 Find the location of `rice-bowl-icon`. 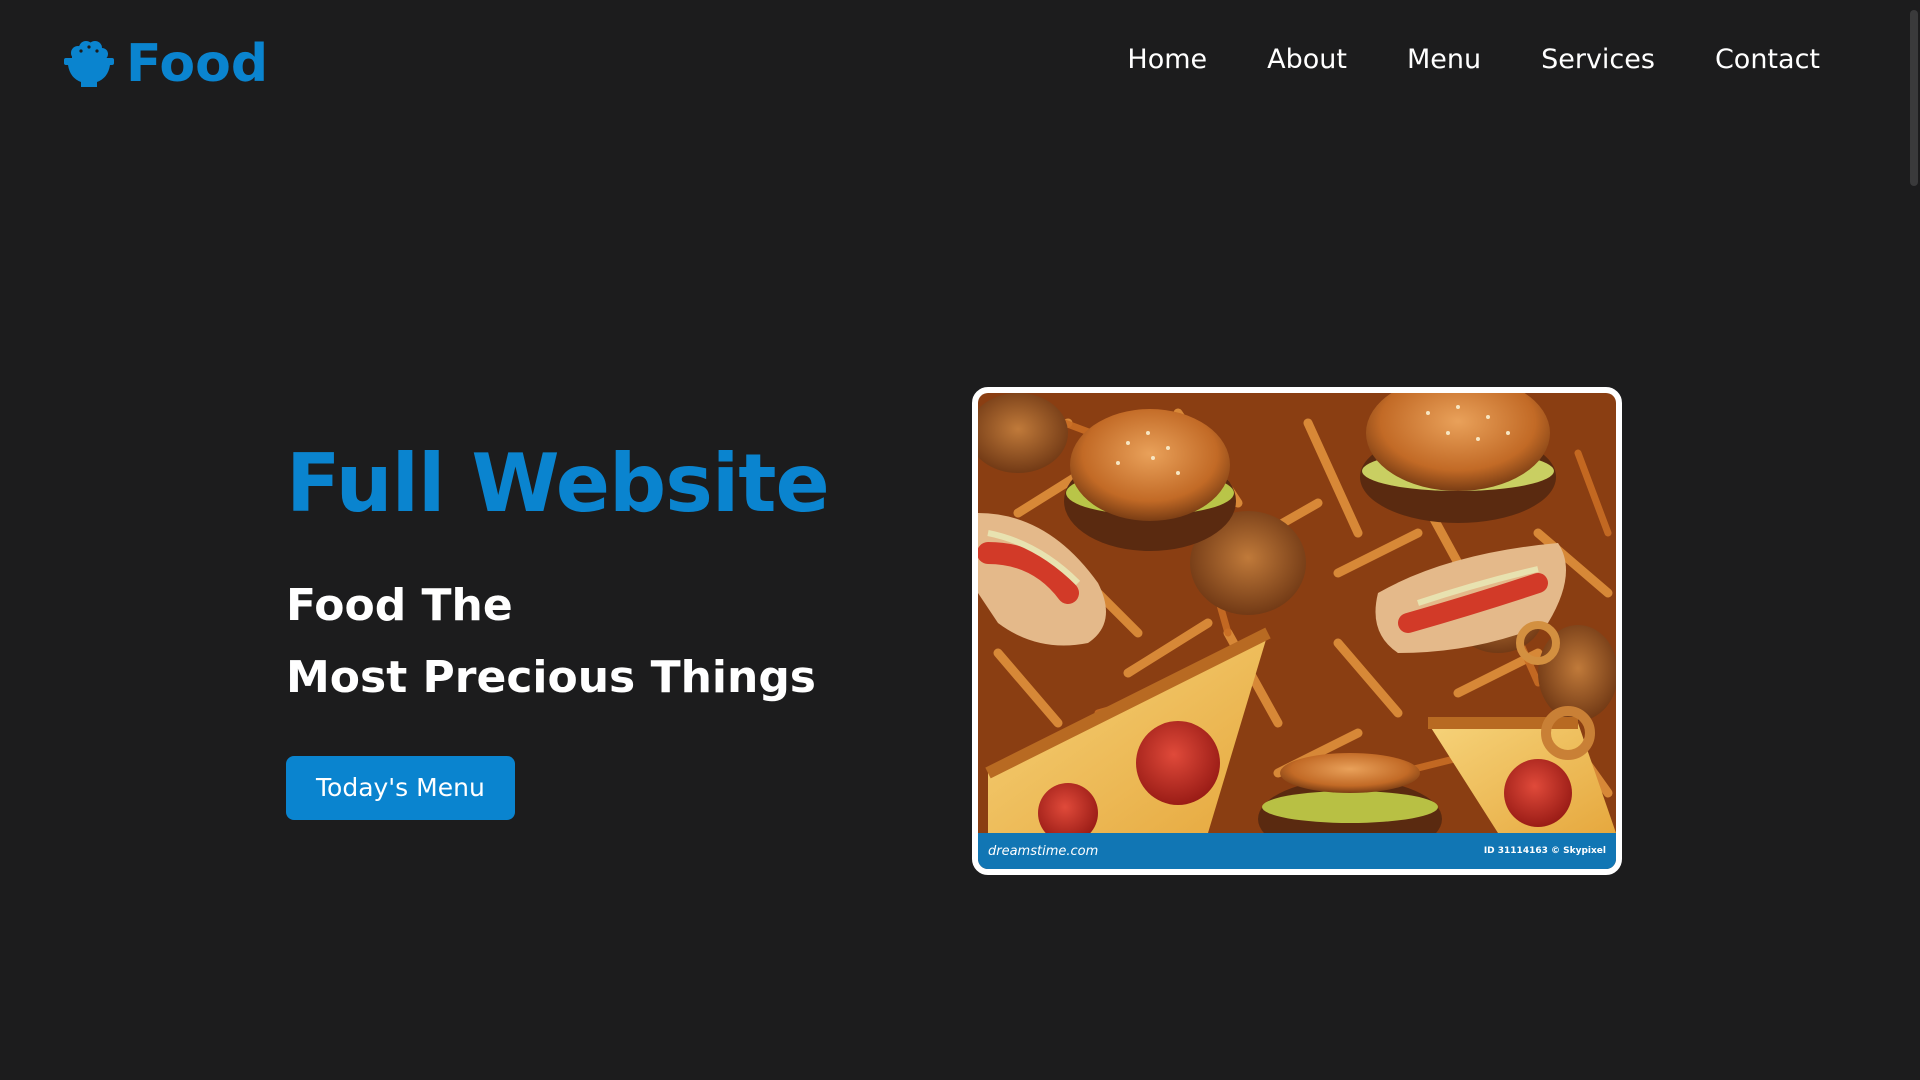

rice-bowl-icon is located at coordinates (89, 64).